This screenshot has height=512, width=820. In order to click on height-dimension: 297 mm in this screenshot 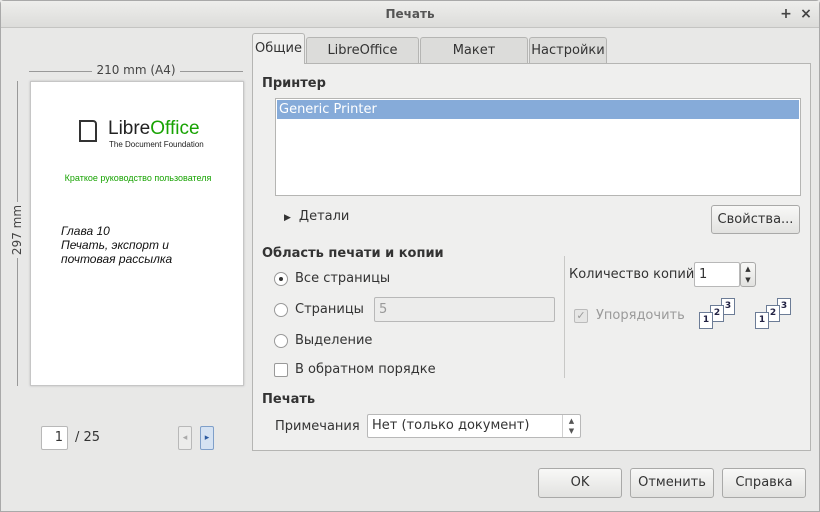, I will do `click(17, 233)`.